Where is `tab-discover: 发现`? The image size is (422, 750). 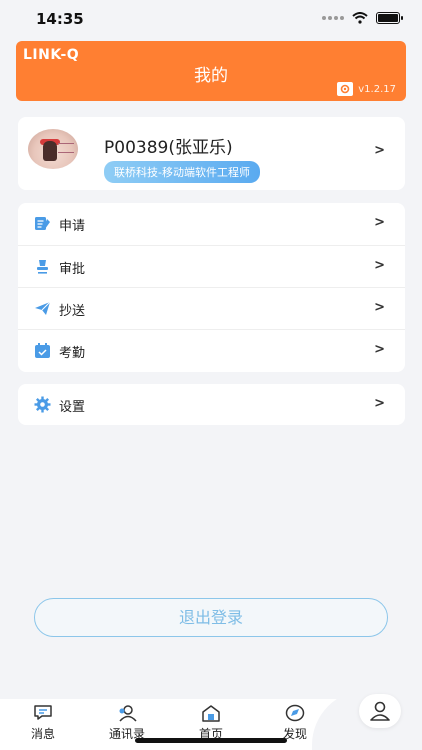 tab-discover: 发现 is located at coordinates (295, 721).